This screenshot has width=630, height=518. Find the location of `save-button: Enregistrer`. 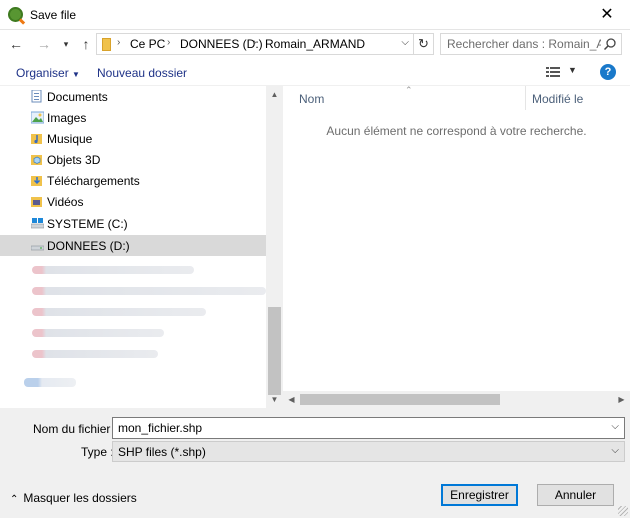

save-button: Enregistrer is located at coordinates (479, 495).